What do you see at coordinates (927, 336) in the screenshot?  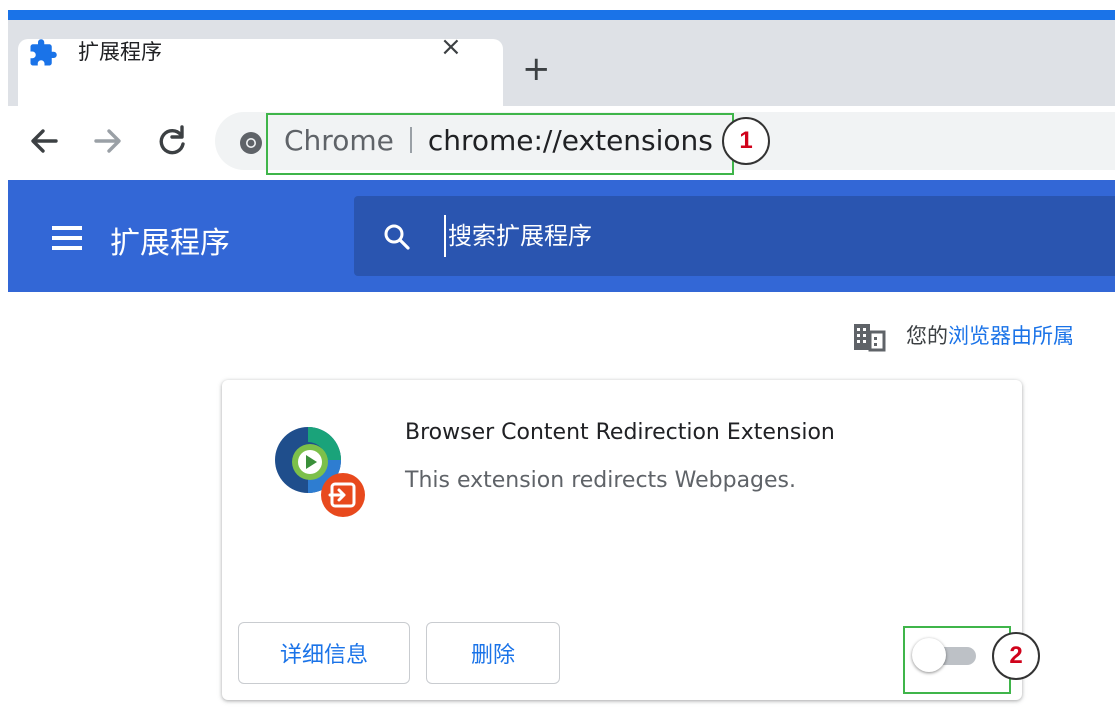 I see `managed-notice-prefix: 您的` at bounding box center [927, 336].